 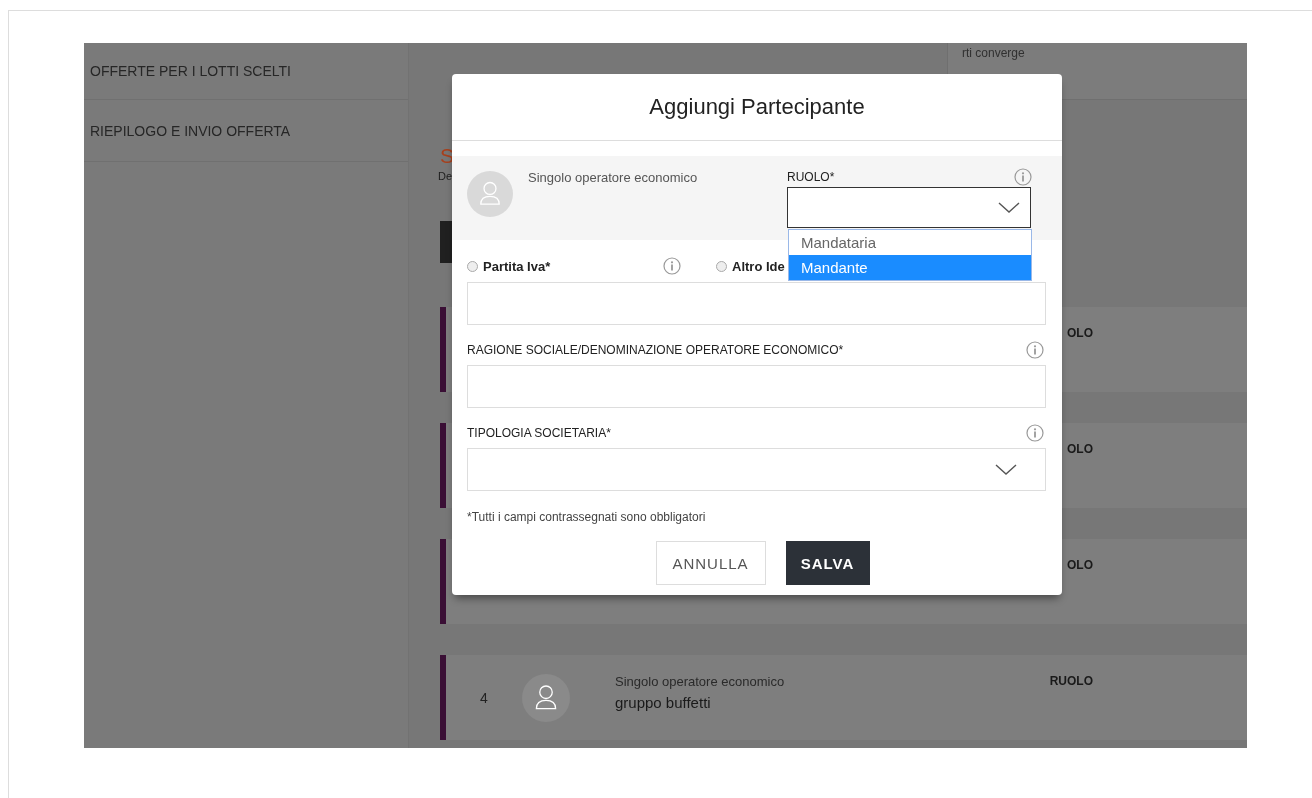 What do you see at coordinates (756, 469) in the screenshot?
I see `select-field` at bounding box center [756, 469].